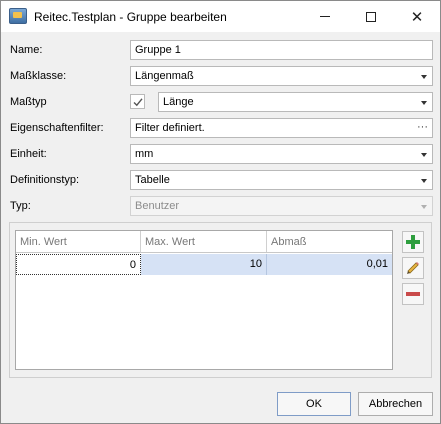  What do you see at coordinates (57, 128) in the screenshot?
I see `eigenschaftenfilter-label: Eigenschaftenfilter:` at bounding box center [57, 128].